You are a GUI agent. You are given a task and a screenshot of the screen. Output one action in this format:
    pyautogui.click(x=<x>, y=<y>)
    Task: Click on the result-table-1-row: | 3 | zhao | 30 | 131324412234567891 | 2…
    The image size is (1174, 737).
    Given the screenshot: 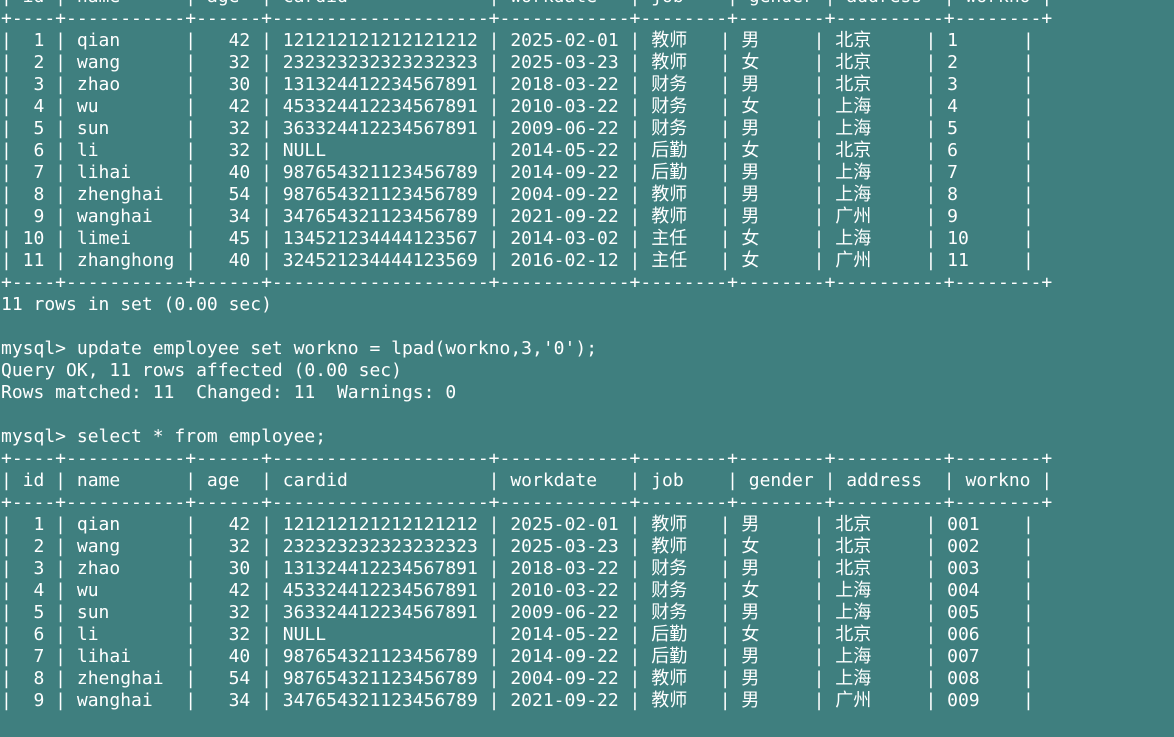 What is the action you would take?
    pyautogui.click(x=517, y=84)
    